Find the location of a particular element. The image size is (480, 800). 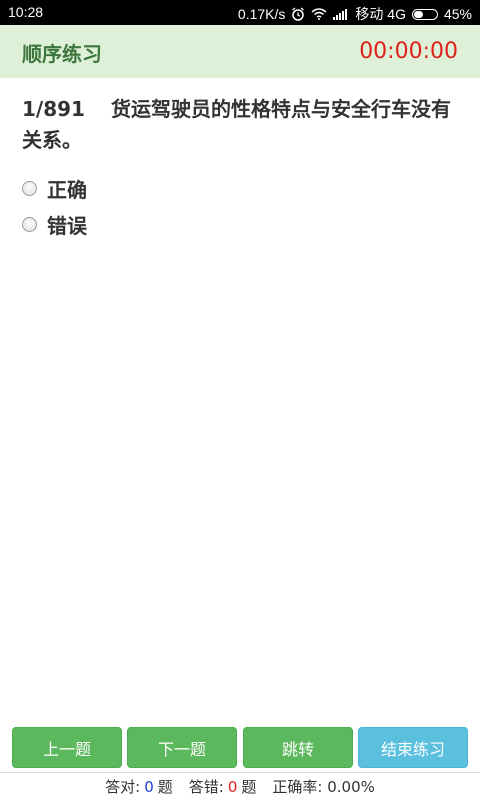

next-question-button: 下一题 is located at coordinates (182, 747).